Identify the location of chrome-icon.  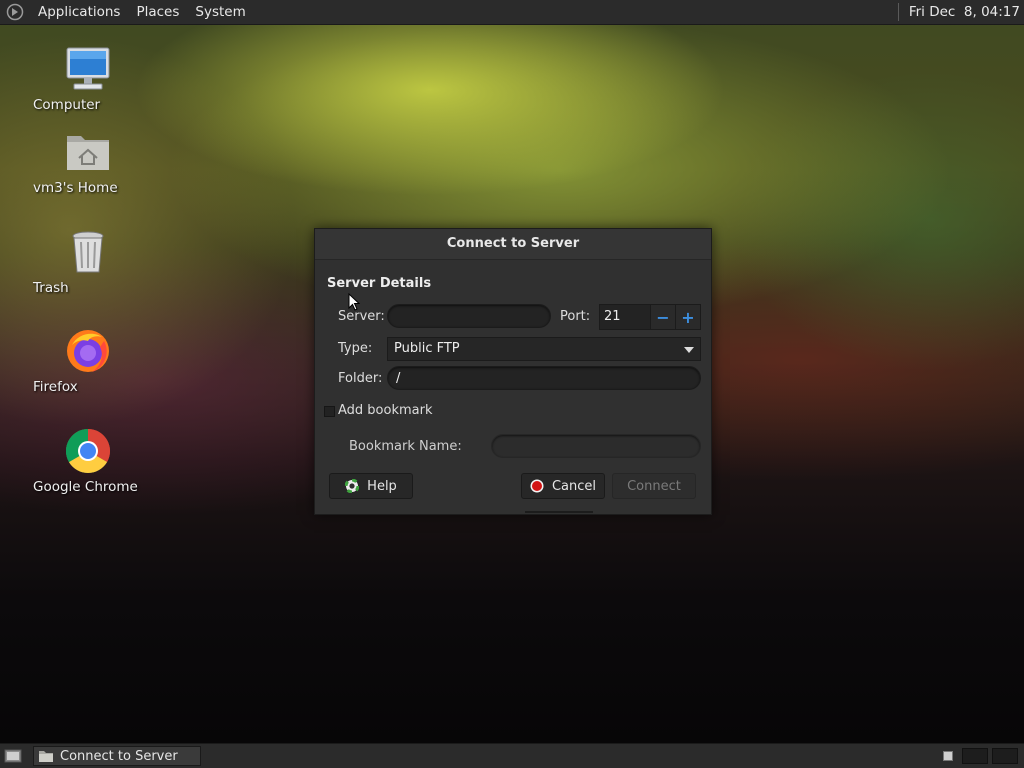
(88, 451).